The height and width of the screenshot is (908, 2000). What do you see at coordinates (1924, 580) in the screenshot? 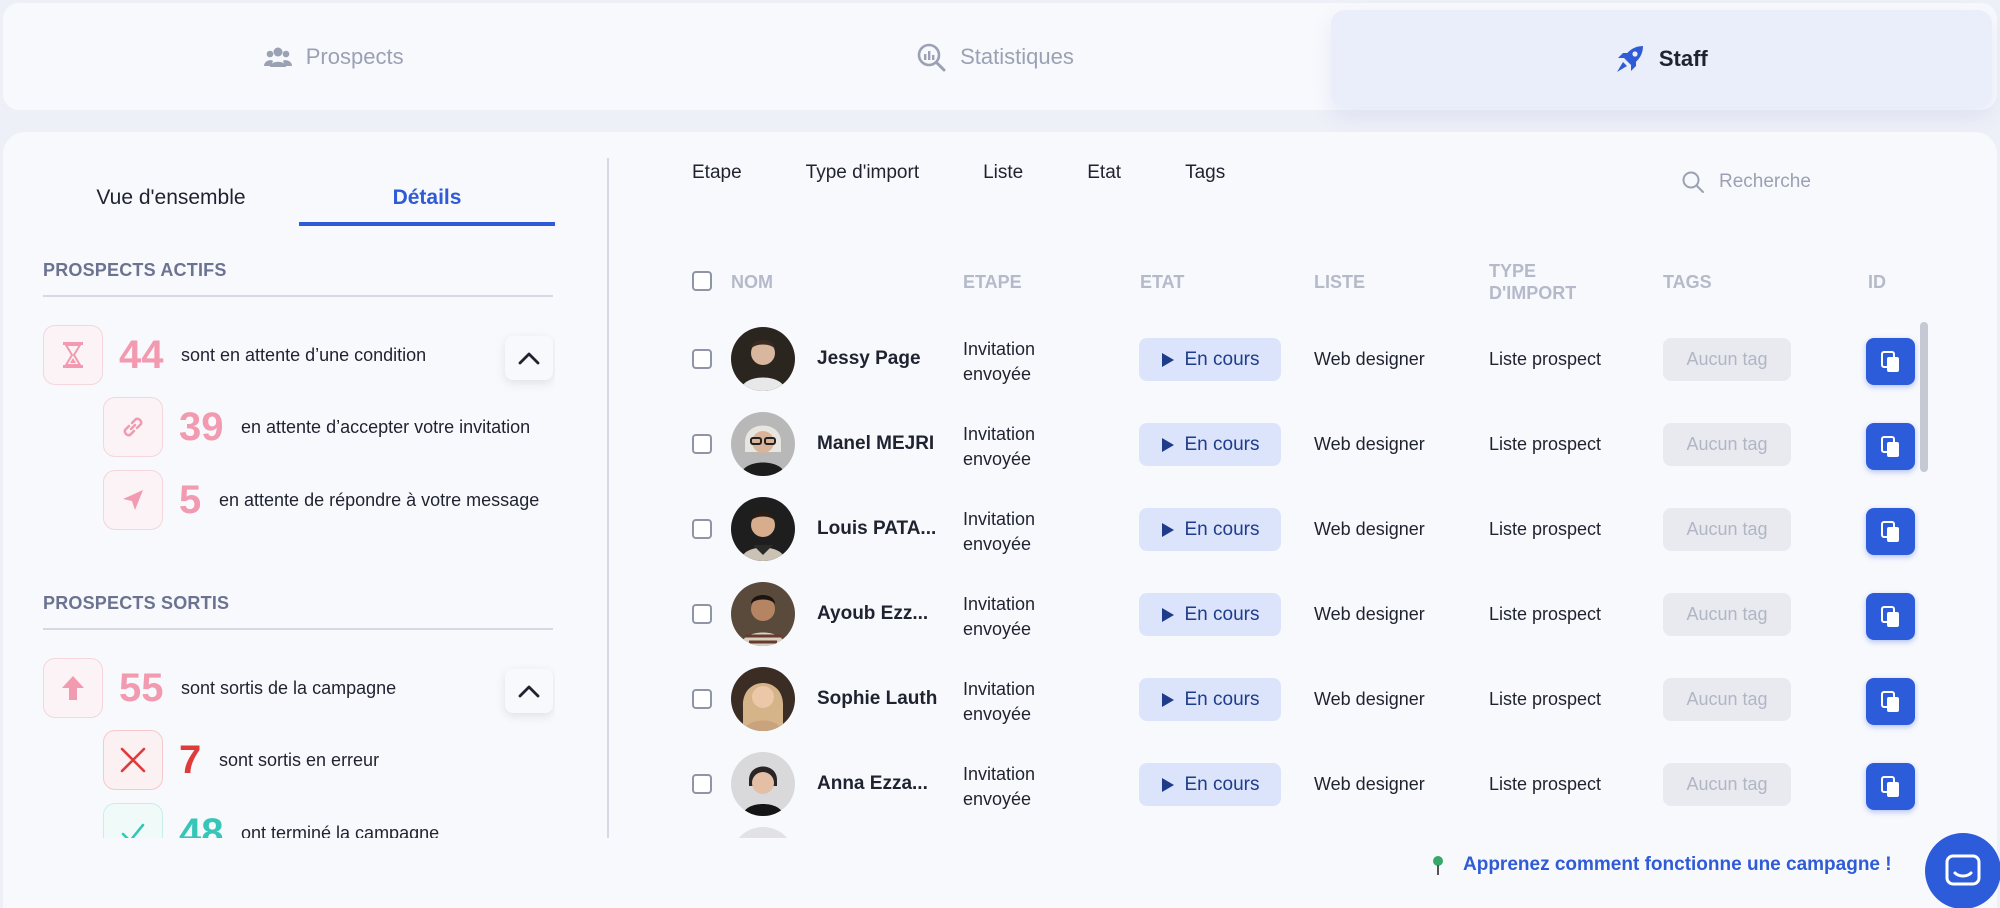
I see `table-scrollbar` at bounding box center [1924, 580].